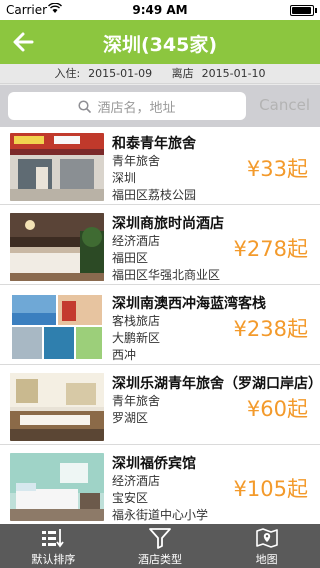 This screenshot has height=568, width=320. What do you see at coordinates (168, 224) in the screenshot?
I see `hotel-name: 深圳商旅时尚酒店` at bounding box center [168, 224].